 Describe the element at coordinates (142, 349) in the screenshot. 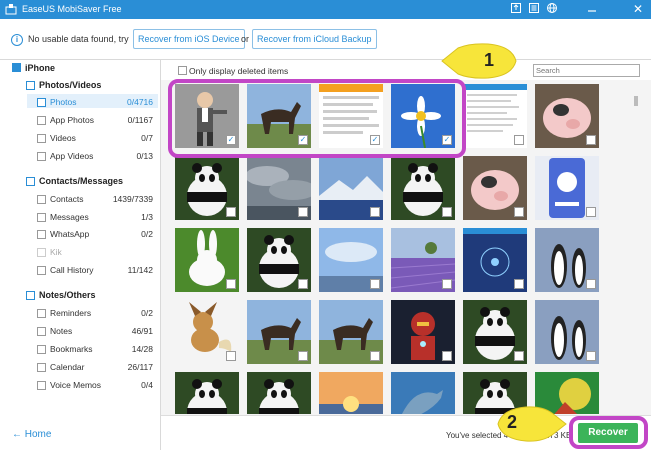

I see `sidebar-item-count: 14/28` at that location.